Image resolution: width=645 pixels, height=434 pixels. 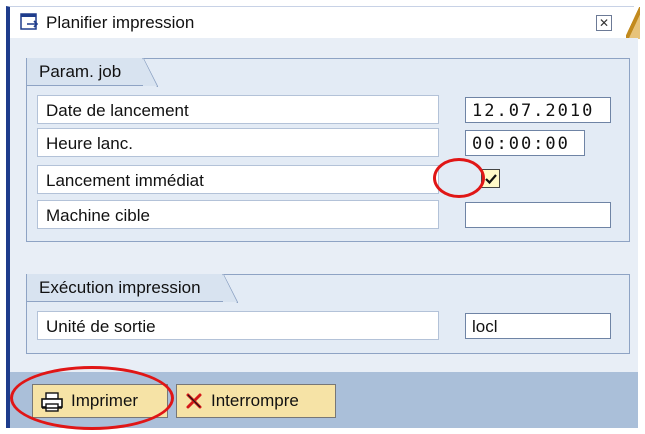 What do you see at coordinates (120, 22) in the screenshot?
I see `dialog-title: Planifier impression` at bounding box center [120, 22].